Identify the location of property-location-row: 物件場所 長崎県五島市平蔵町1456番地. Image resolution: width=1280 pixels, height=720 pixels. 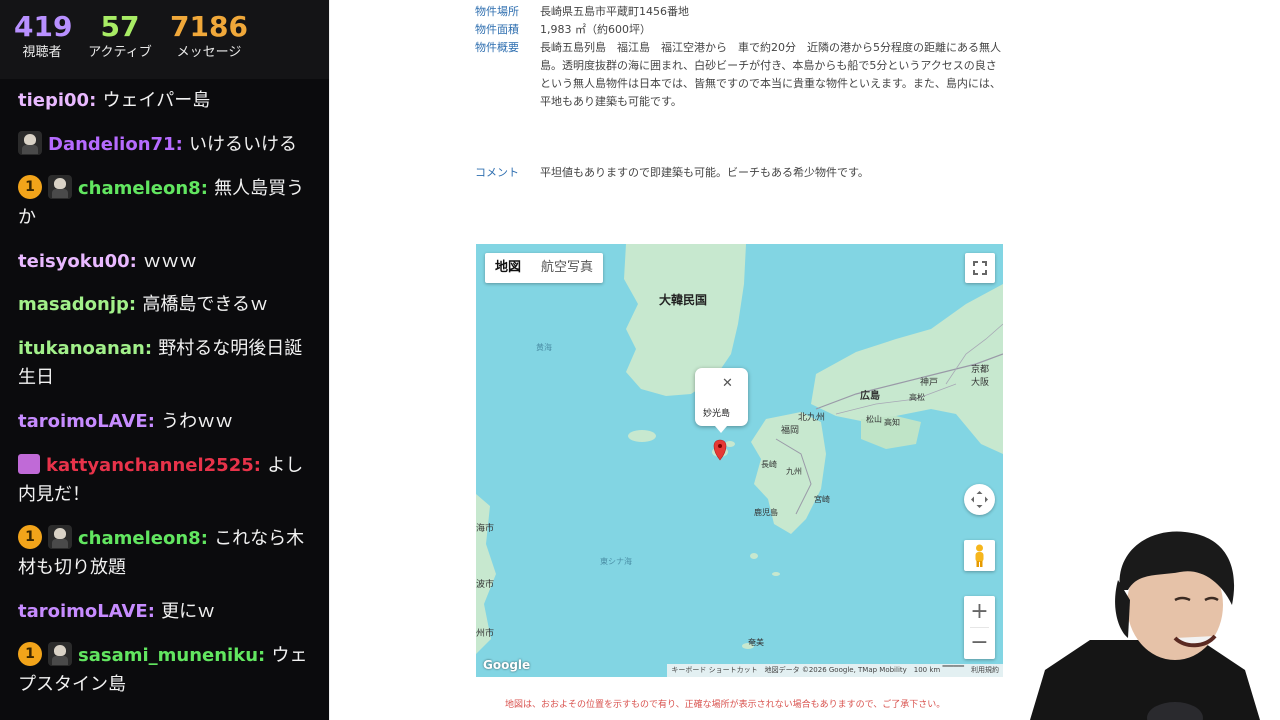
(740, 12).